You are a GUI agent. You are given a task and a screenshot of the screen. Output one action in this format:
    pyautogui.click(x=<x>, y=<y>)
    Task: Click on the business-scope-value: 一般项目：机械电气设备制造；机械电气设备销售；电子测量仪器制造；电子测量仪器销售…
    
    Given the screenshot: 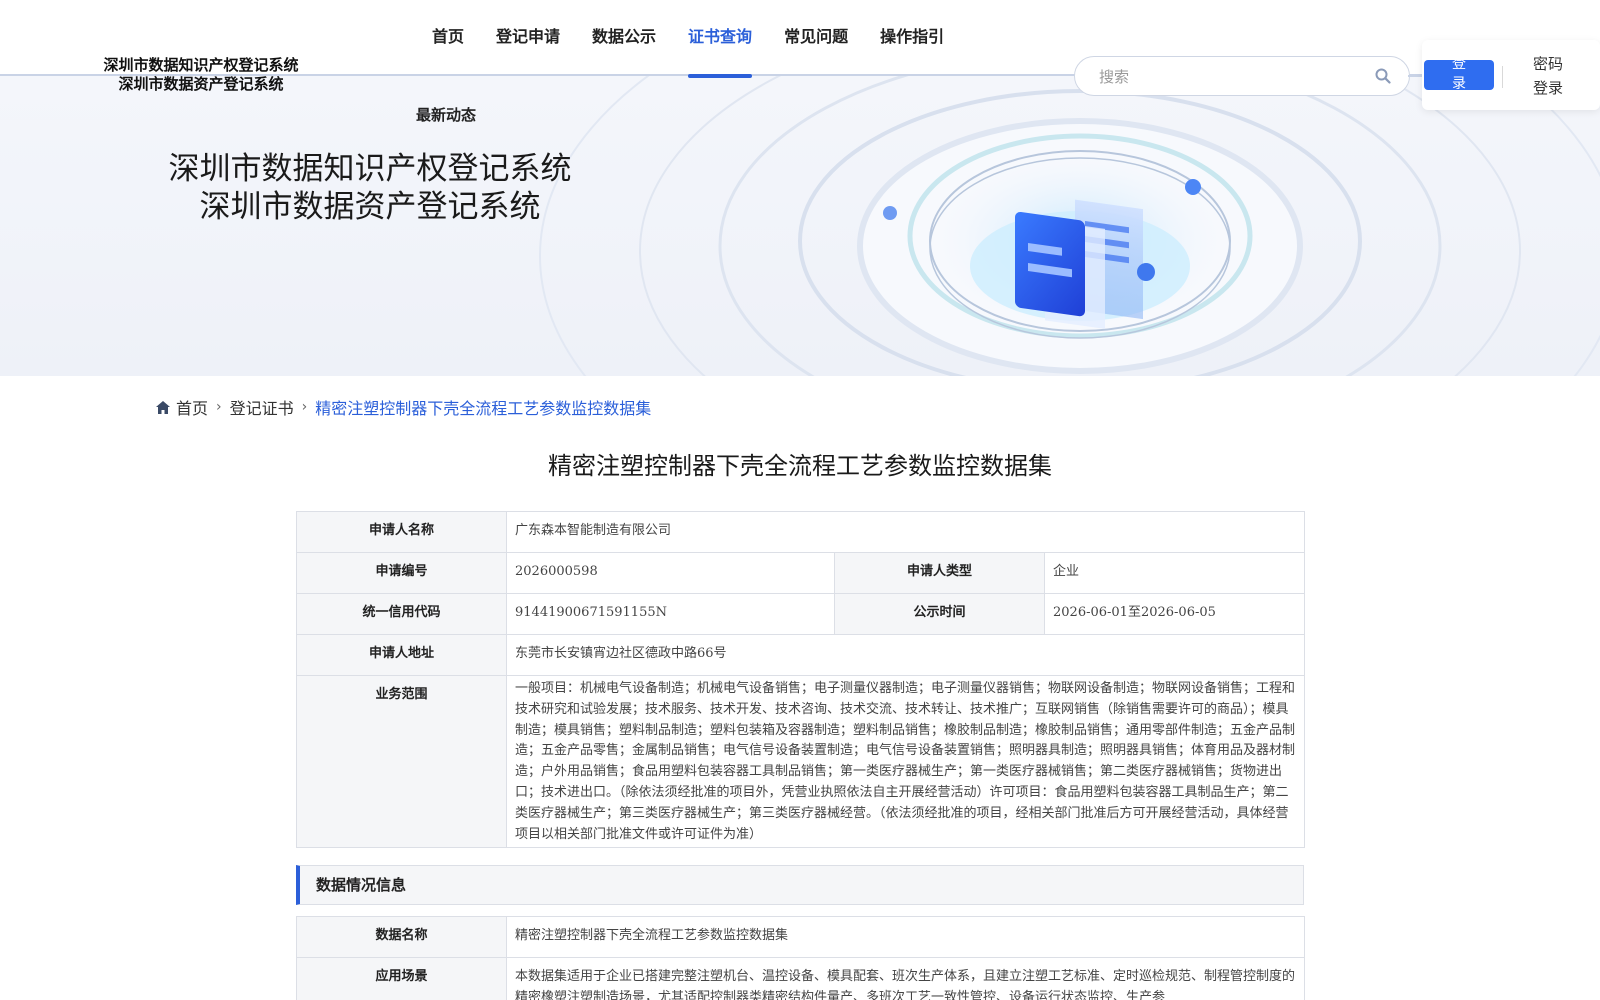 What is the action you would take?
    pyautogui.click(x=905, y=761)
    